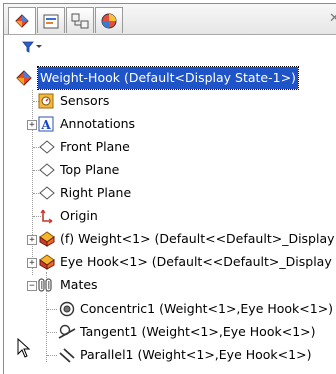 The height and width of the screenshot is (374, 336). What do you see at coordinates (183, 216) in the screenshot?
I see `tree-item-origin: Origin` at bounding box center [183, 216].